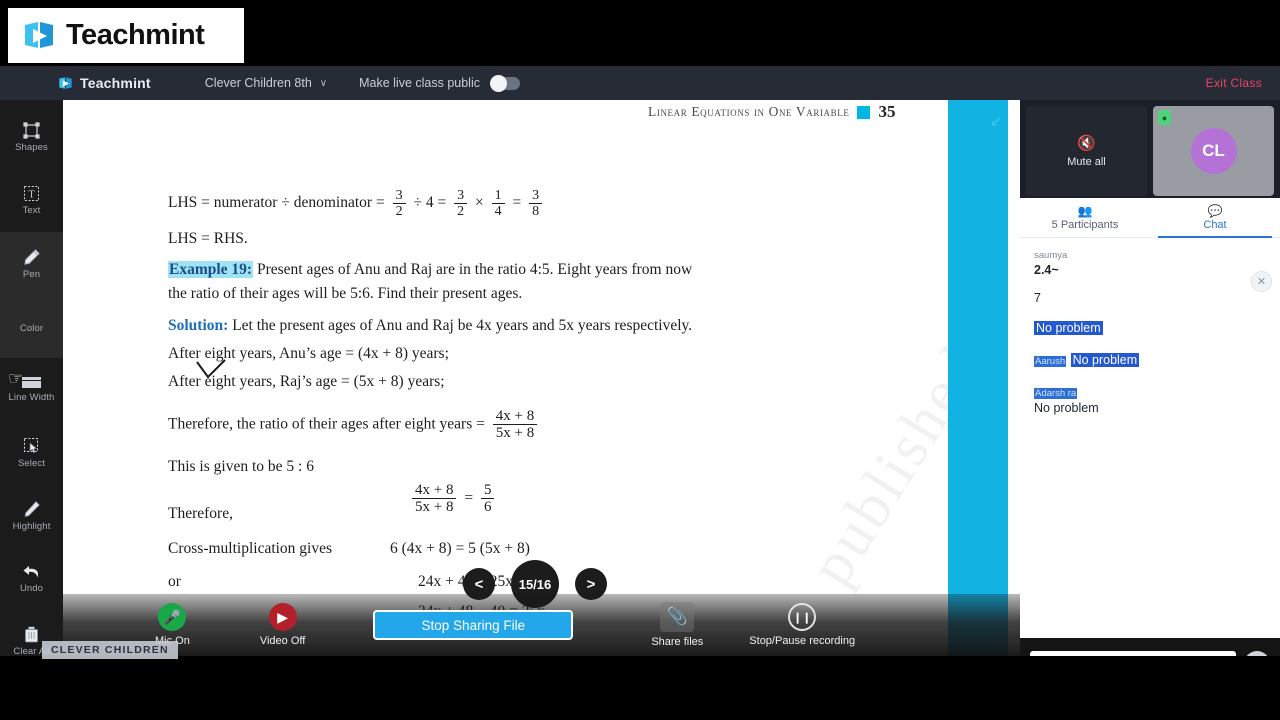 This screenshot has height=720, width=1280. What do you see at coordinates (771, 112) in the screenshot?
I see `document-running-head: Linear Equations in One Variable 35` at bounding box center [771, 112].